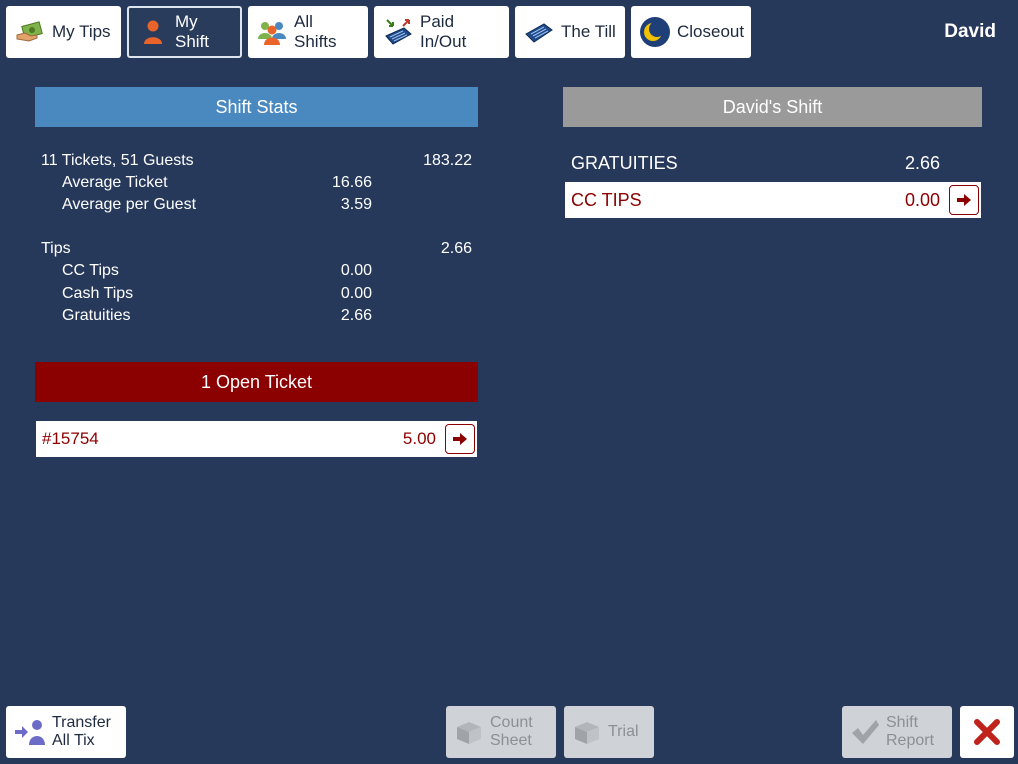  I want to click on ticket-amount: 5.00, so click(419, 438).